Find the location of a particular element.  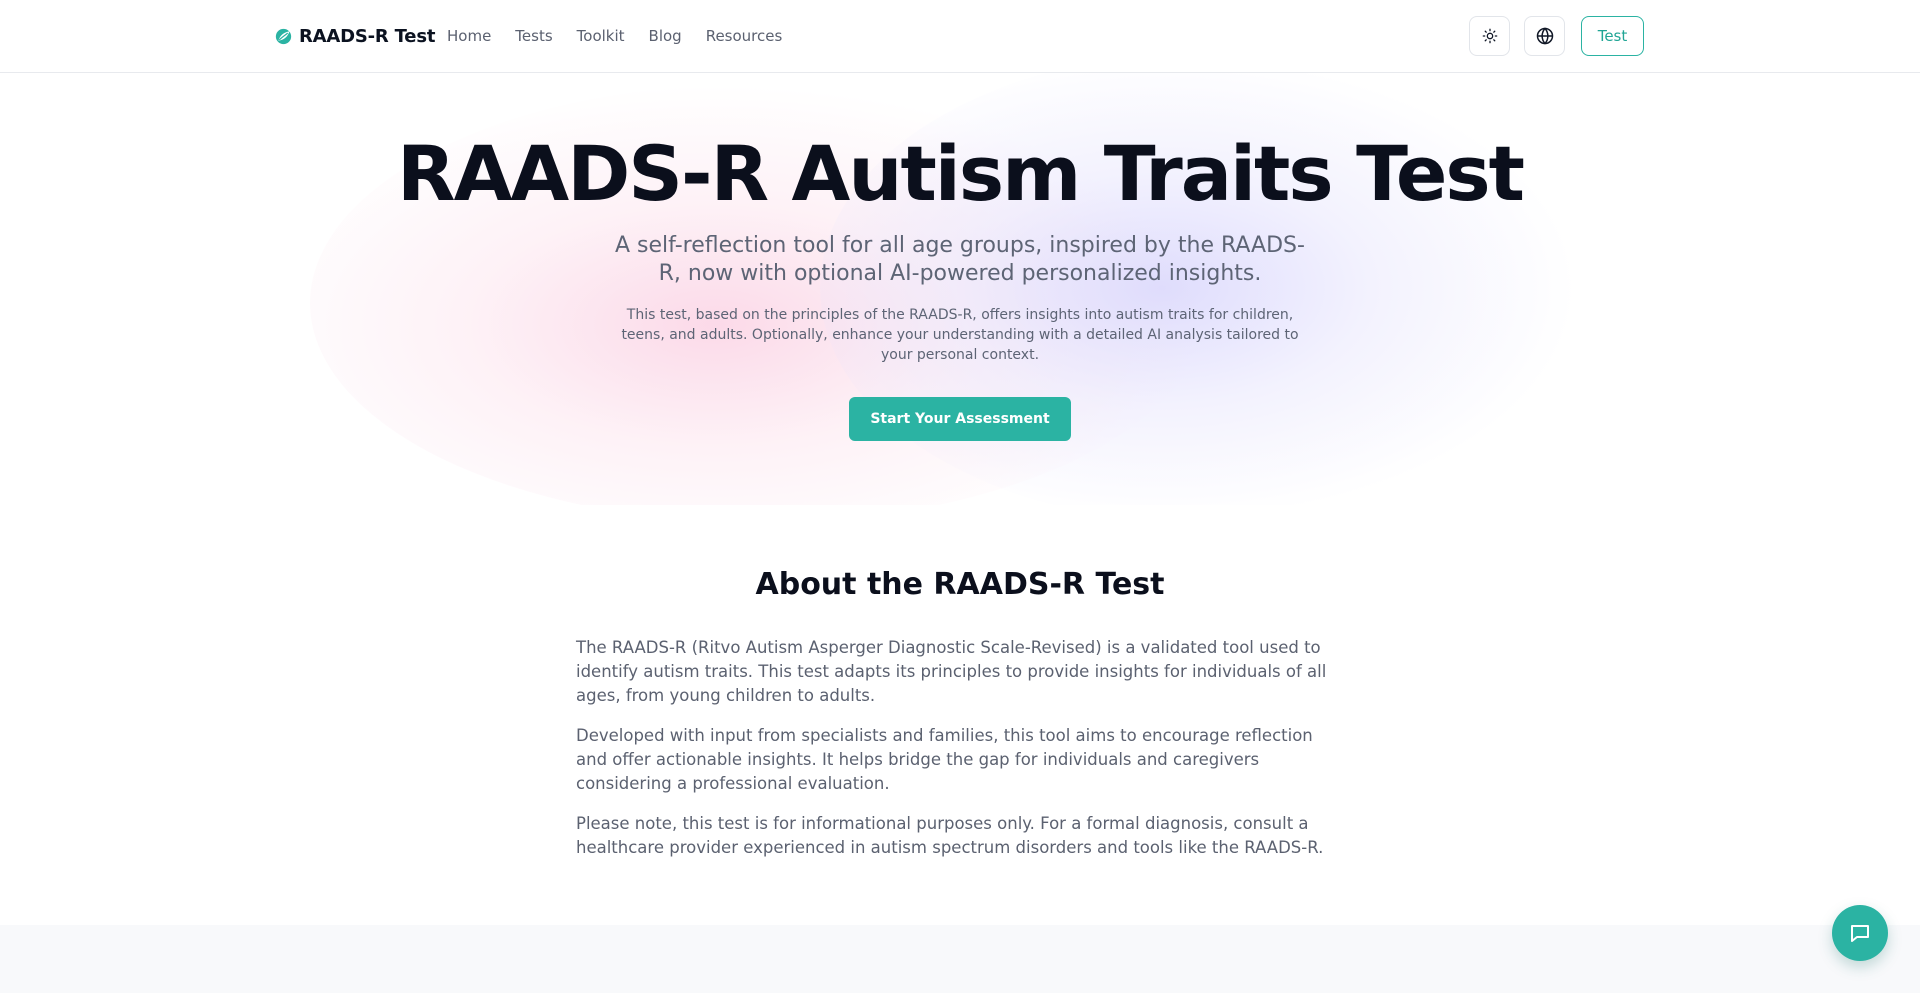

test-button: Test is located at coordinates (1612, 36).